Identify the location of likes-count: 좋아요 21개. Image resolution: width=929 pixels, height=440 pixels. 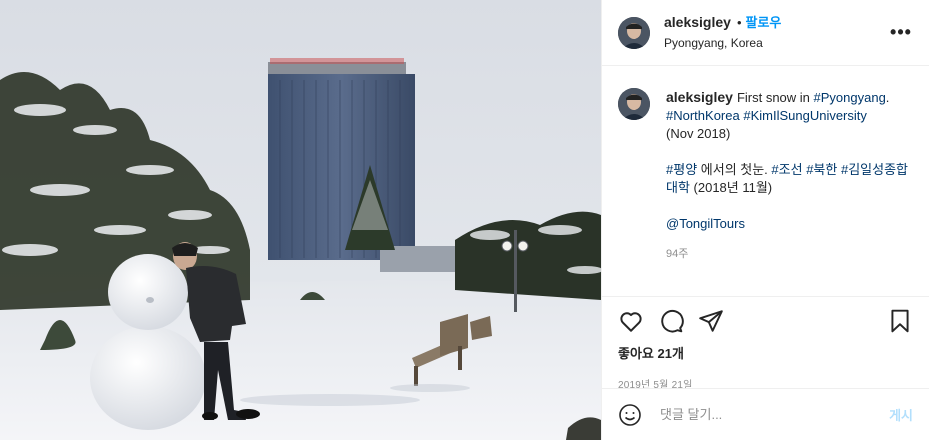
(765, 352).